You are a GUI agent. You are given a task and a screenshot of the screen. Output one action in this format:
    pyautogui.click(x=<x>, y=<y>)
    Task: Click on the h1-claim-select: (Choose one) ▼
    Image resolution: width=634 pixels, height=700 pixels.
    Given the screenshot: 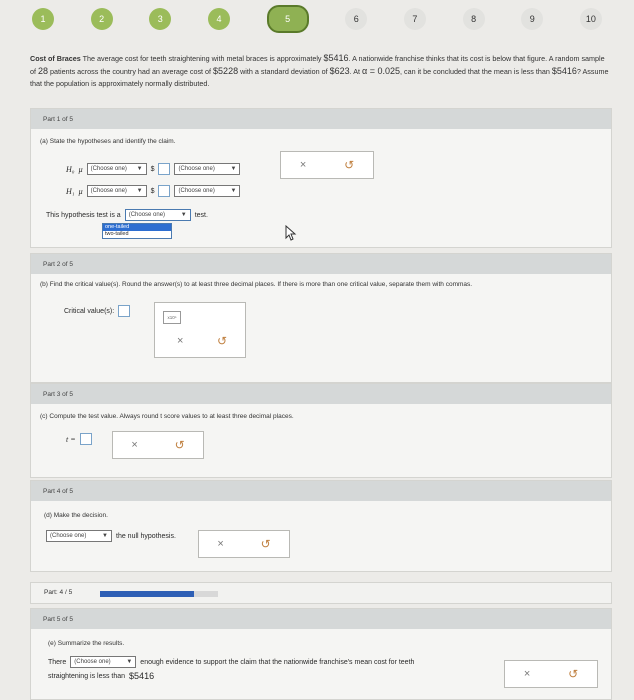 What is the action you would take?
    pyautogui.click(x=207, y=191)
    